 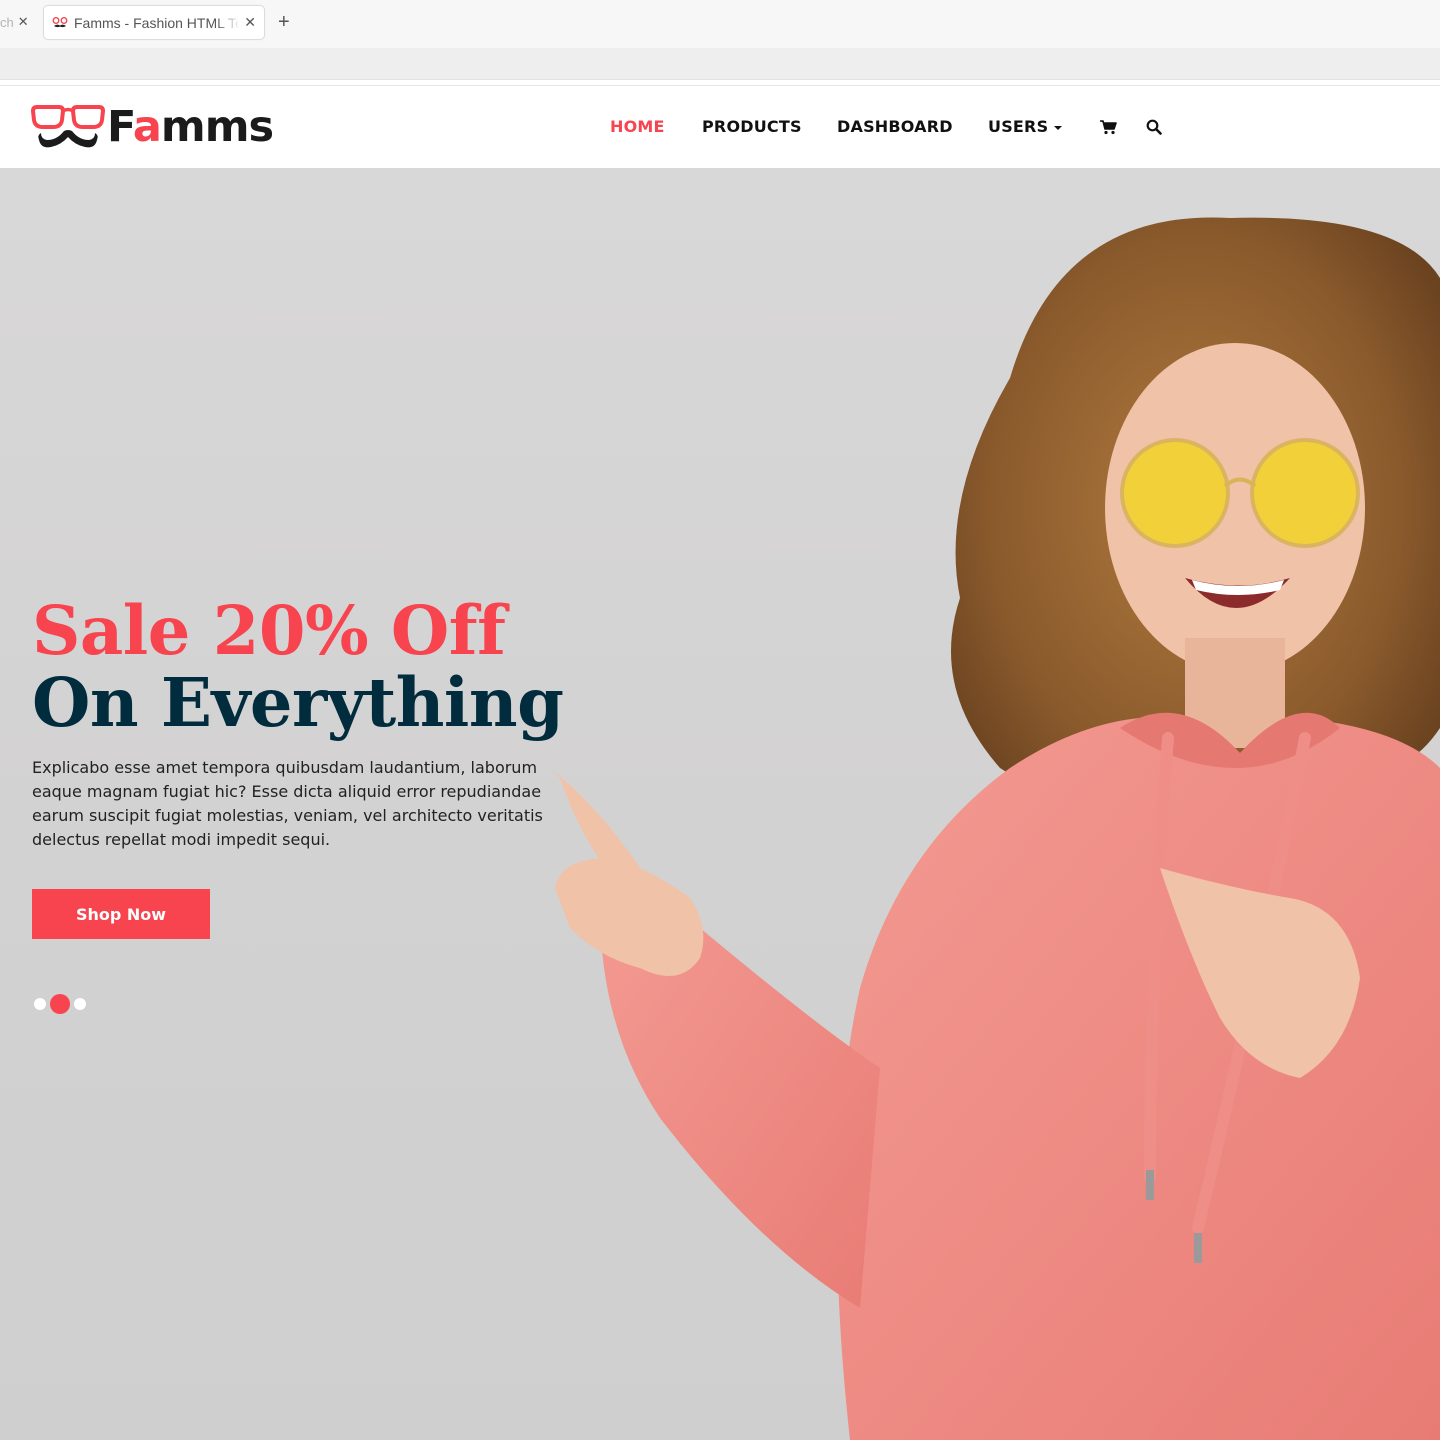 I want to click on logo-text-accent: a, so click(x=147, y=126).